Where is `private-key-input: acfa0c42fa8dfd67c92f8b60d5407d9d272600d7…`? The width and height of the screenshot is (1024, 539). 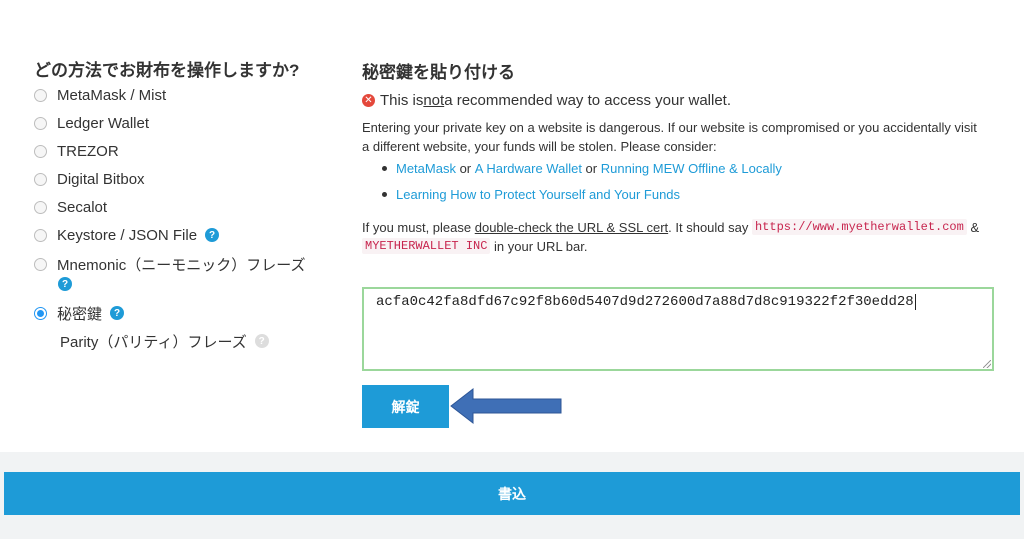
private-key-input: acfa0c42fa8dfd67c92f8b60d5407d9d272600d7… is located at coordinates (678, 329).